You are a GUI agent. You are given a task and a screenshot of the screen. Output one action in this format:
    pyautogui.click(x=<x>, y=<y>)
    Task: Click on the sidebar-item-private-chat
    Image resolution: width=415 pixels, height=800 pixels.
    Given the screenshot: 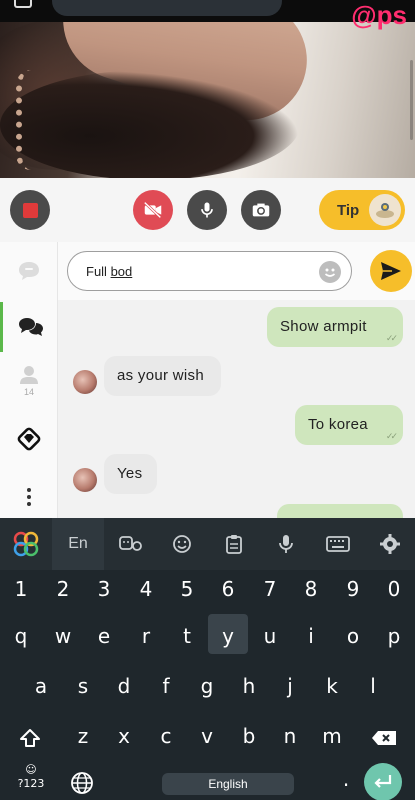 What is the action you would take?
    pyautogui.click(x=29, y=327)
    